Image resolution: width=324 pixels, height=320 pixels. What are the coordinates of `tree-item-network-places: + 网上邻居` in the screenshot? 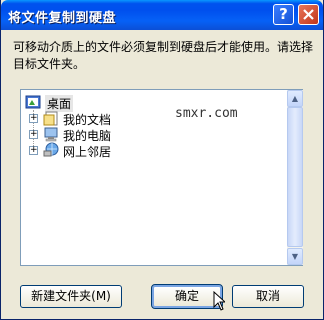 It's located at (89, 150).